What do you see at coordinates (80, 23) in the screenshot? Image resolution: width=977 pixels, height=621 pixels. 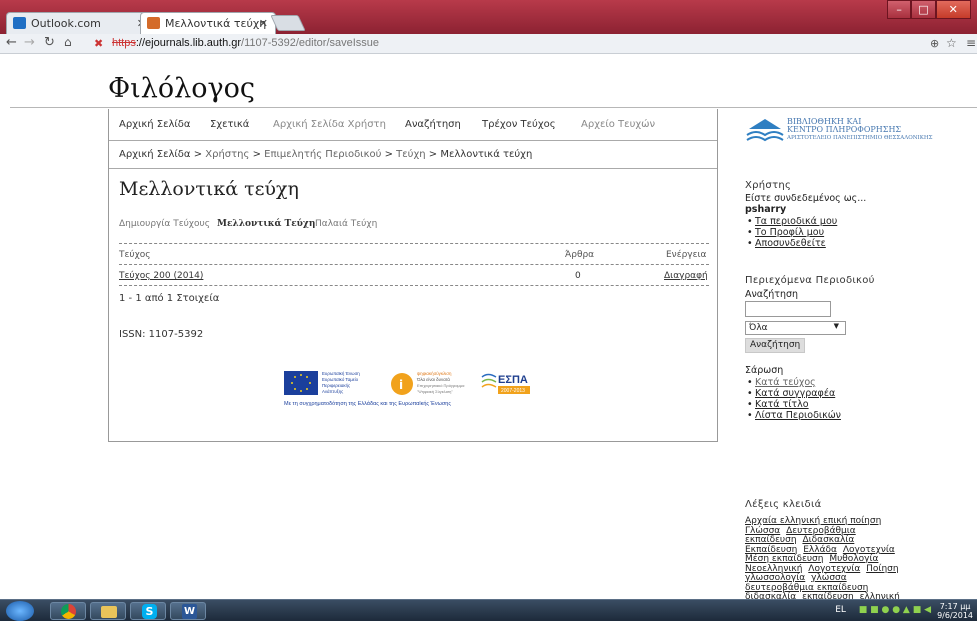 I see `tab-outlook: Outlook.com ✕` at bounding box center [80, 23].